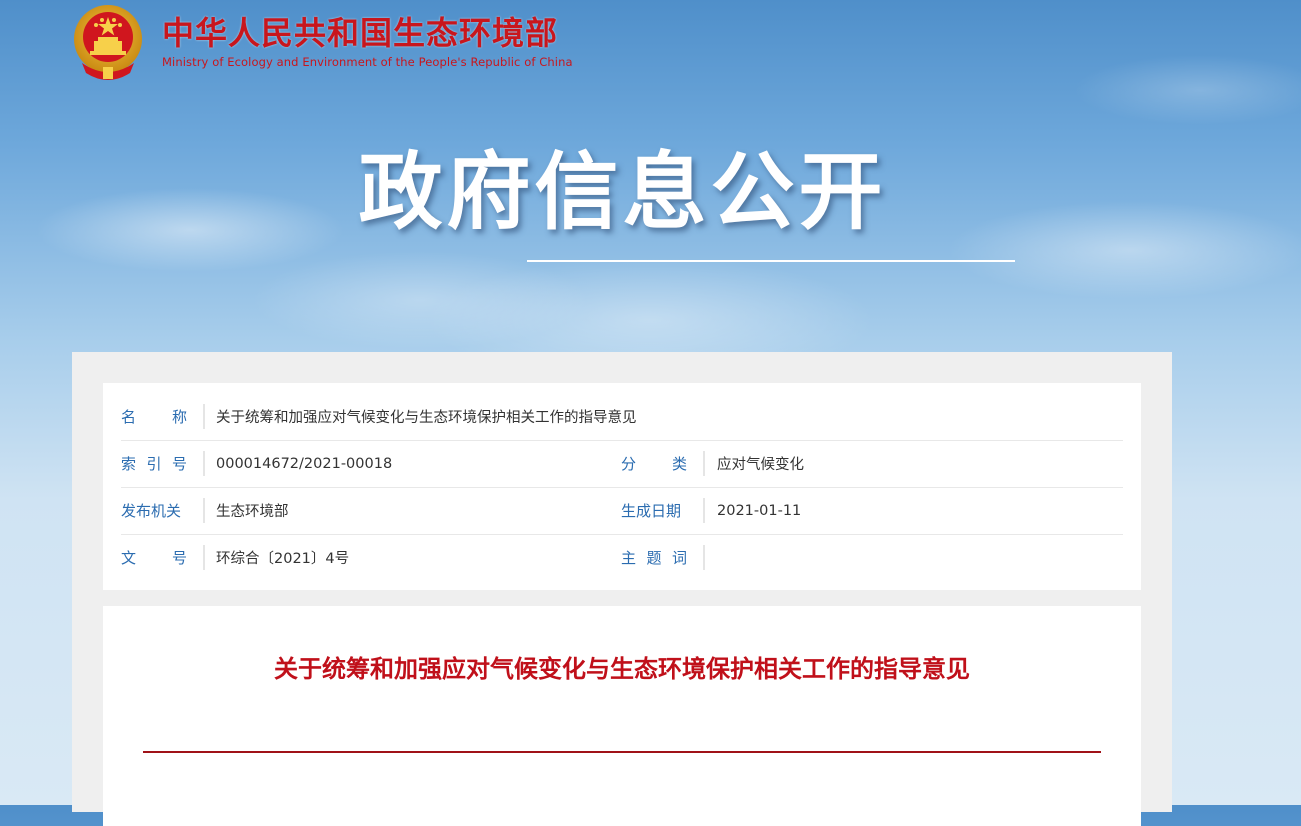 The height and width of the screenshot is (826, 1301). What do you see at coordinates (760, 465) in the screenshot?
I see `category-value: 应对气候变化` at bounding box center [760, 465].